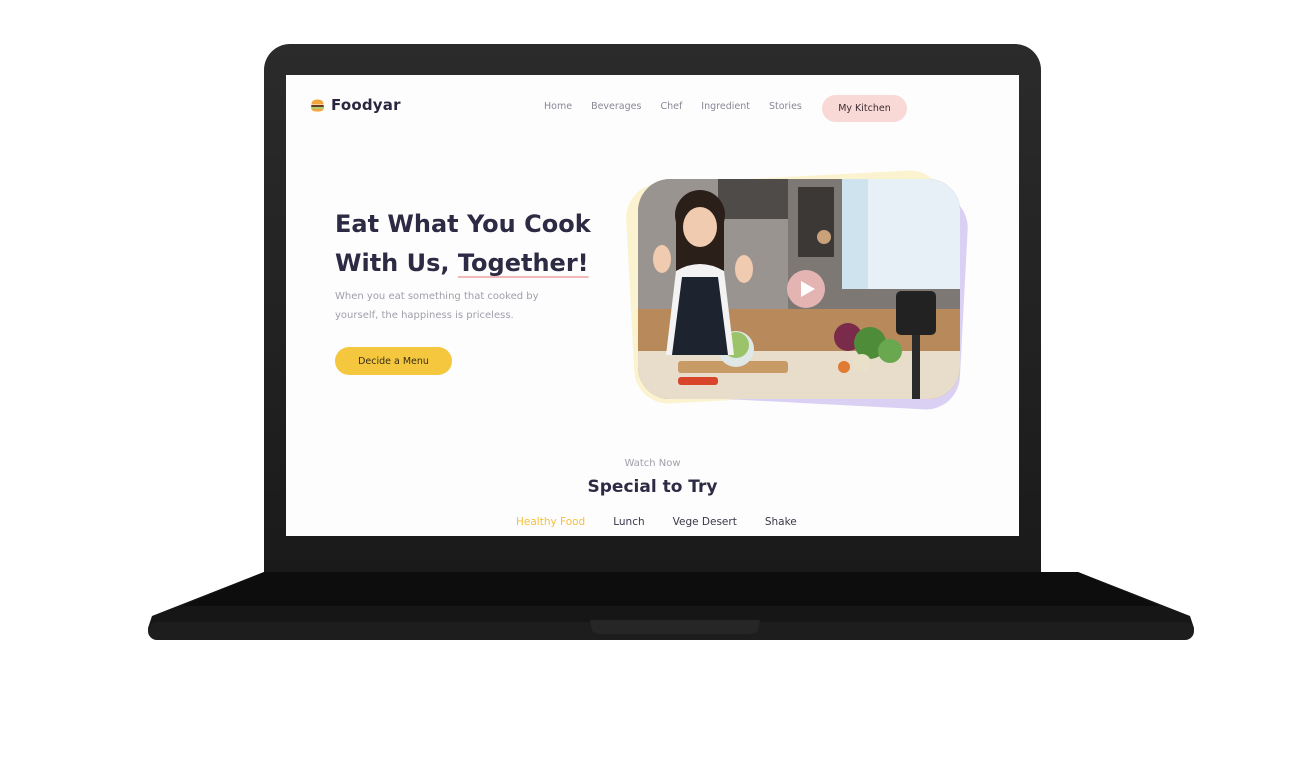 This screenshot has height=780, width=1296. Describe the element at coordinates (550, 522) in the screenshot. I see `tab-healthy-food: Healthy Food` at that location.